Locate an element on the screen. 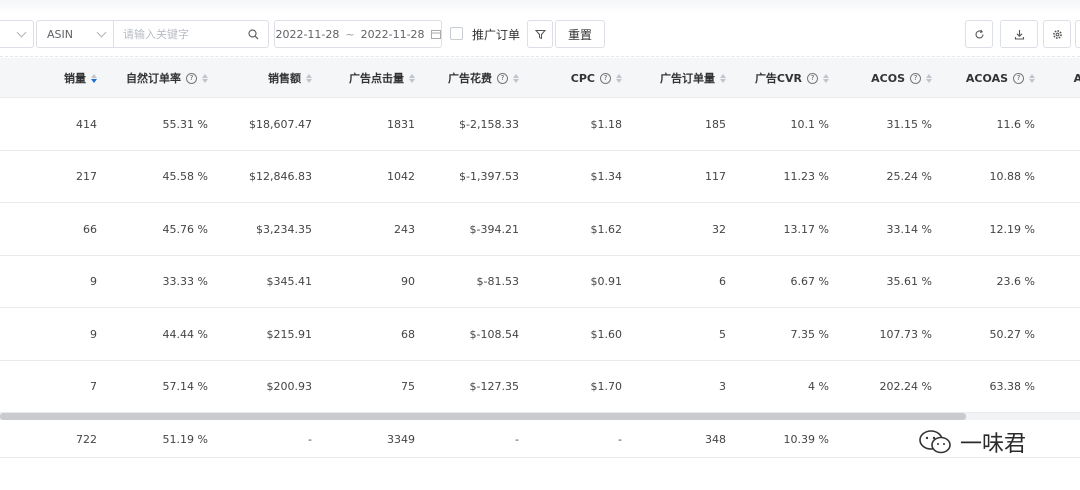 The image size is (1080, 490). column-header: ACOS? is located at coordinates (901, 78).